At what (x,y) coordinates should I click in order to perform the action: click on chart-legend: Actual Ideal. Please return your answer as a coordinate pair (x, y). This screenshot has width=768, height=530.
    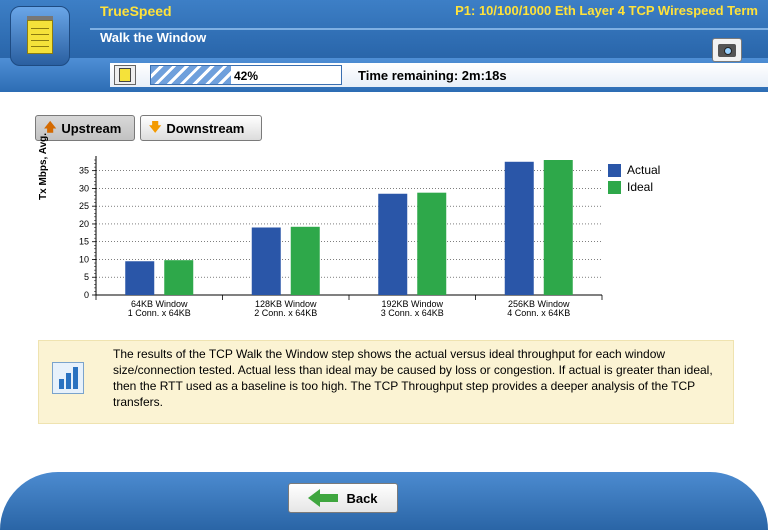
    Looking at the image, I should click on (634, 180).